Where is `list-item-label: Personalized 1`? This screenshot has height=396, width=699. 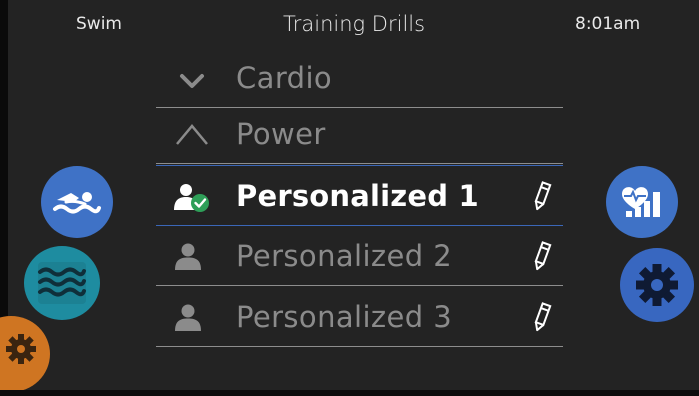 list-item-label: Personalized 1 is located at coordinates (357, 196).